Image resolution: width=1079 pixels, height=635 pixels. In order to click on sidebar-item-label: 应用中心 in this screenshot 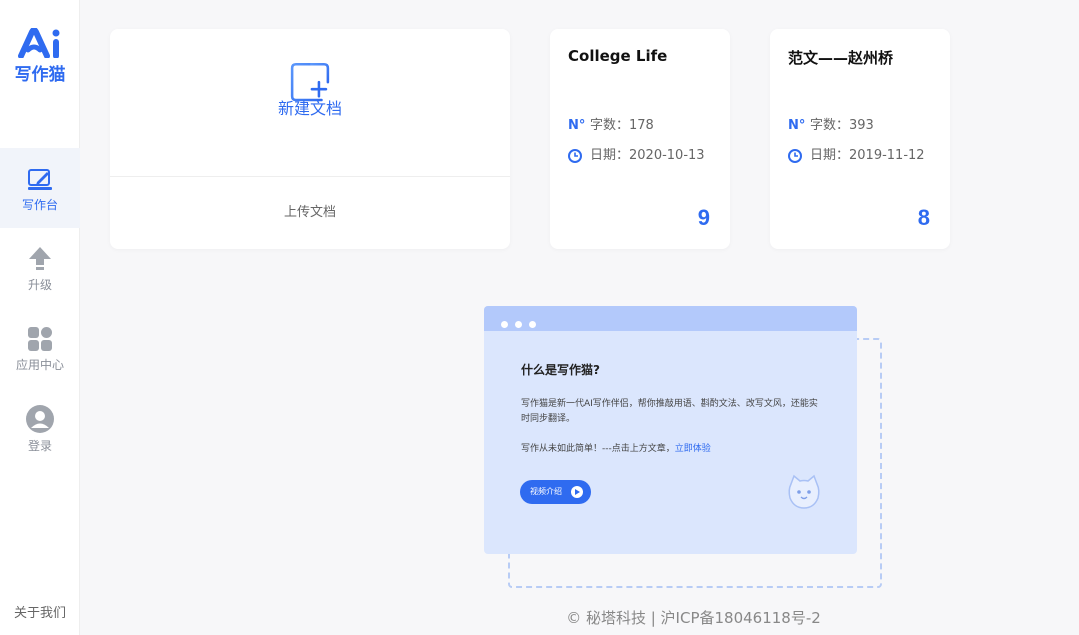, I will do `click(39, 365)`.